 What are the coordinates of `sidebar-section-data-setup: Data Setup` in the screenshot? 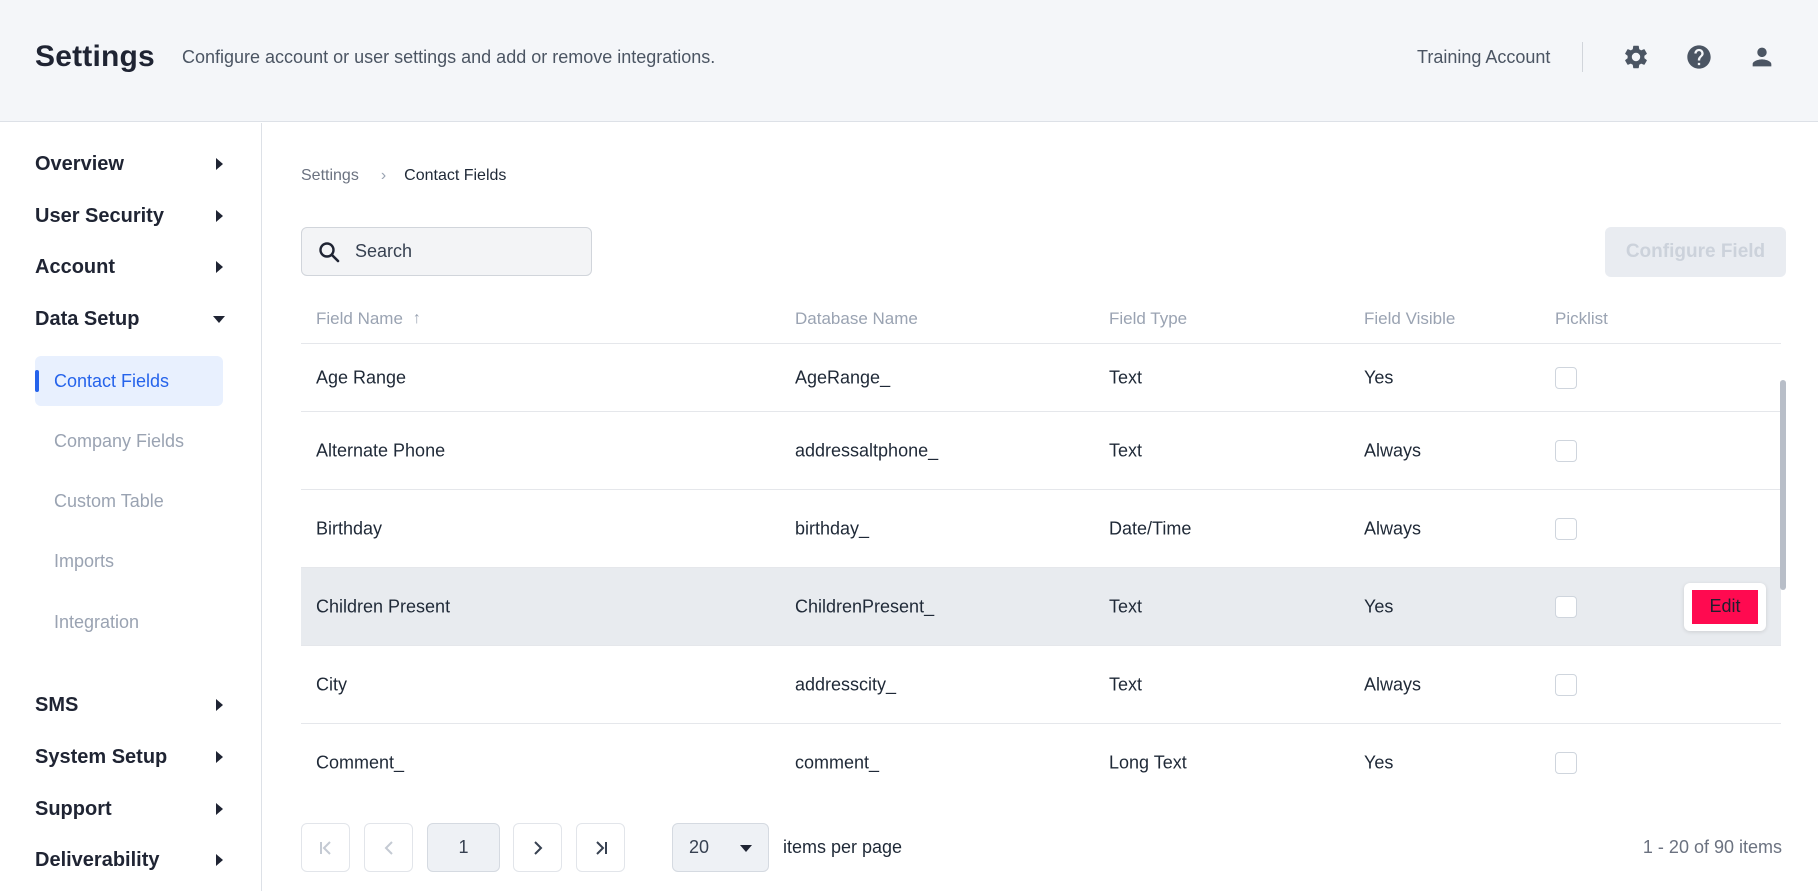 It's located at (130, 319).